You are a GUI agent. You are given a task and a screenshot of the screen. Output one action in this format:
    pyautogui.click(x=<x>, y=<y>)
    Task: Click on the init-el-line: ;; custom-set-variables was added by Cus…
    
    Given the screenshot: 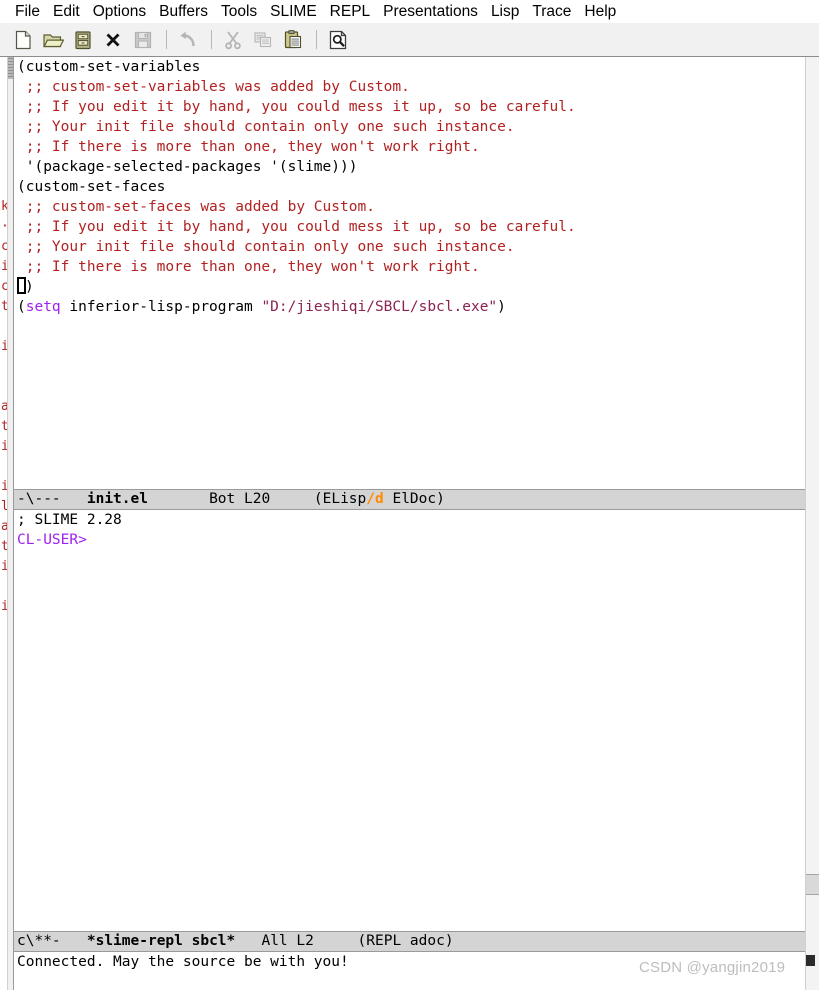 What is the action you would take?
    pyautogui.click(x=409, y=87)
    